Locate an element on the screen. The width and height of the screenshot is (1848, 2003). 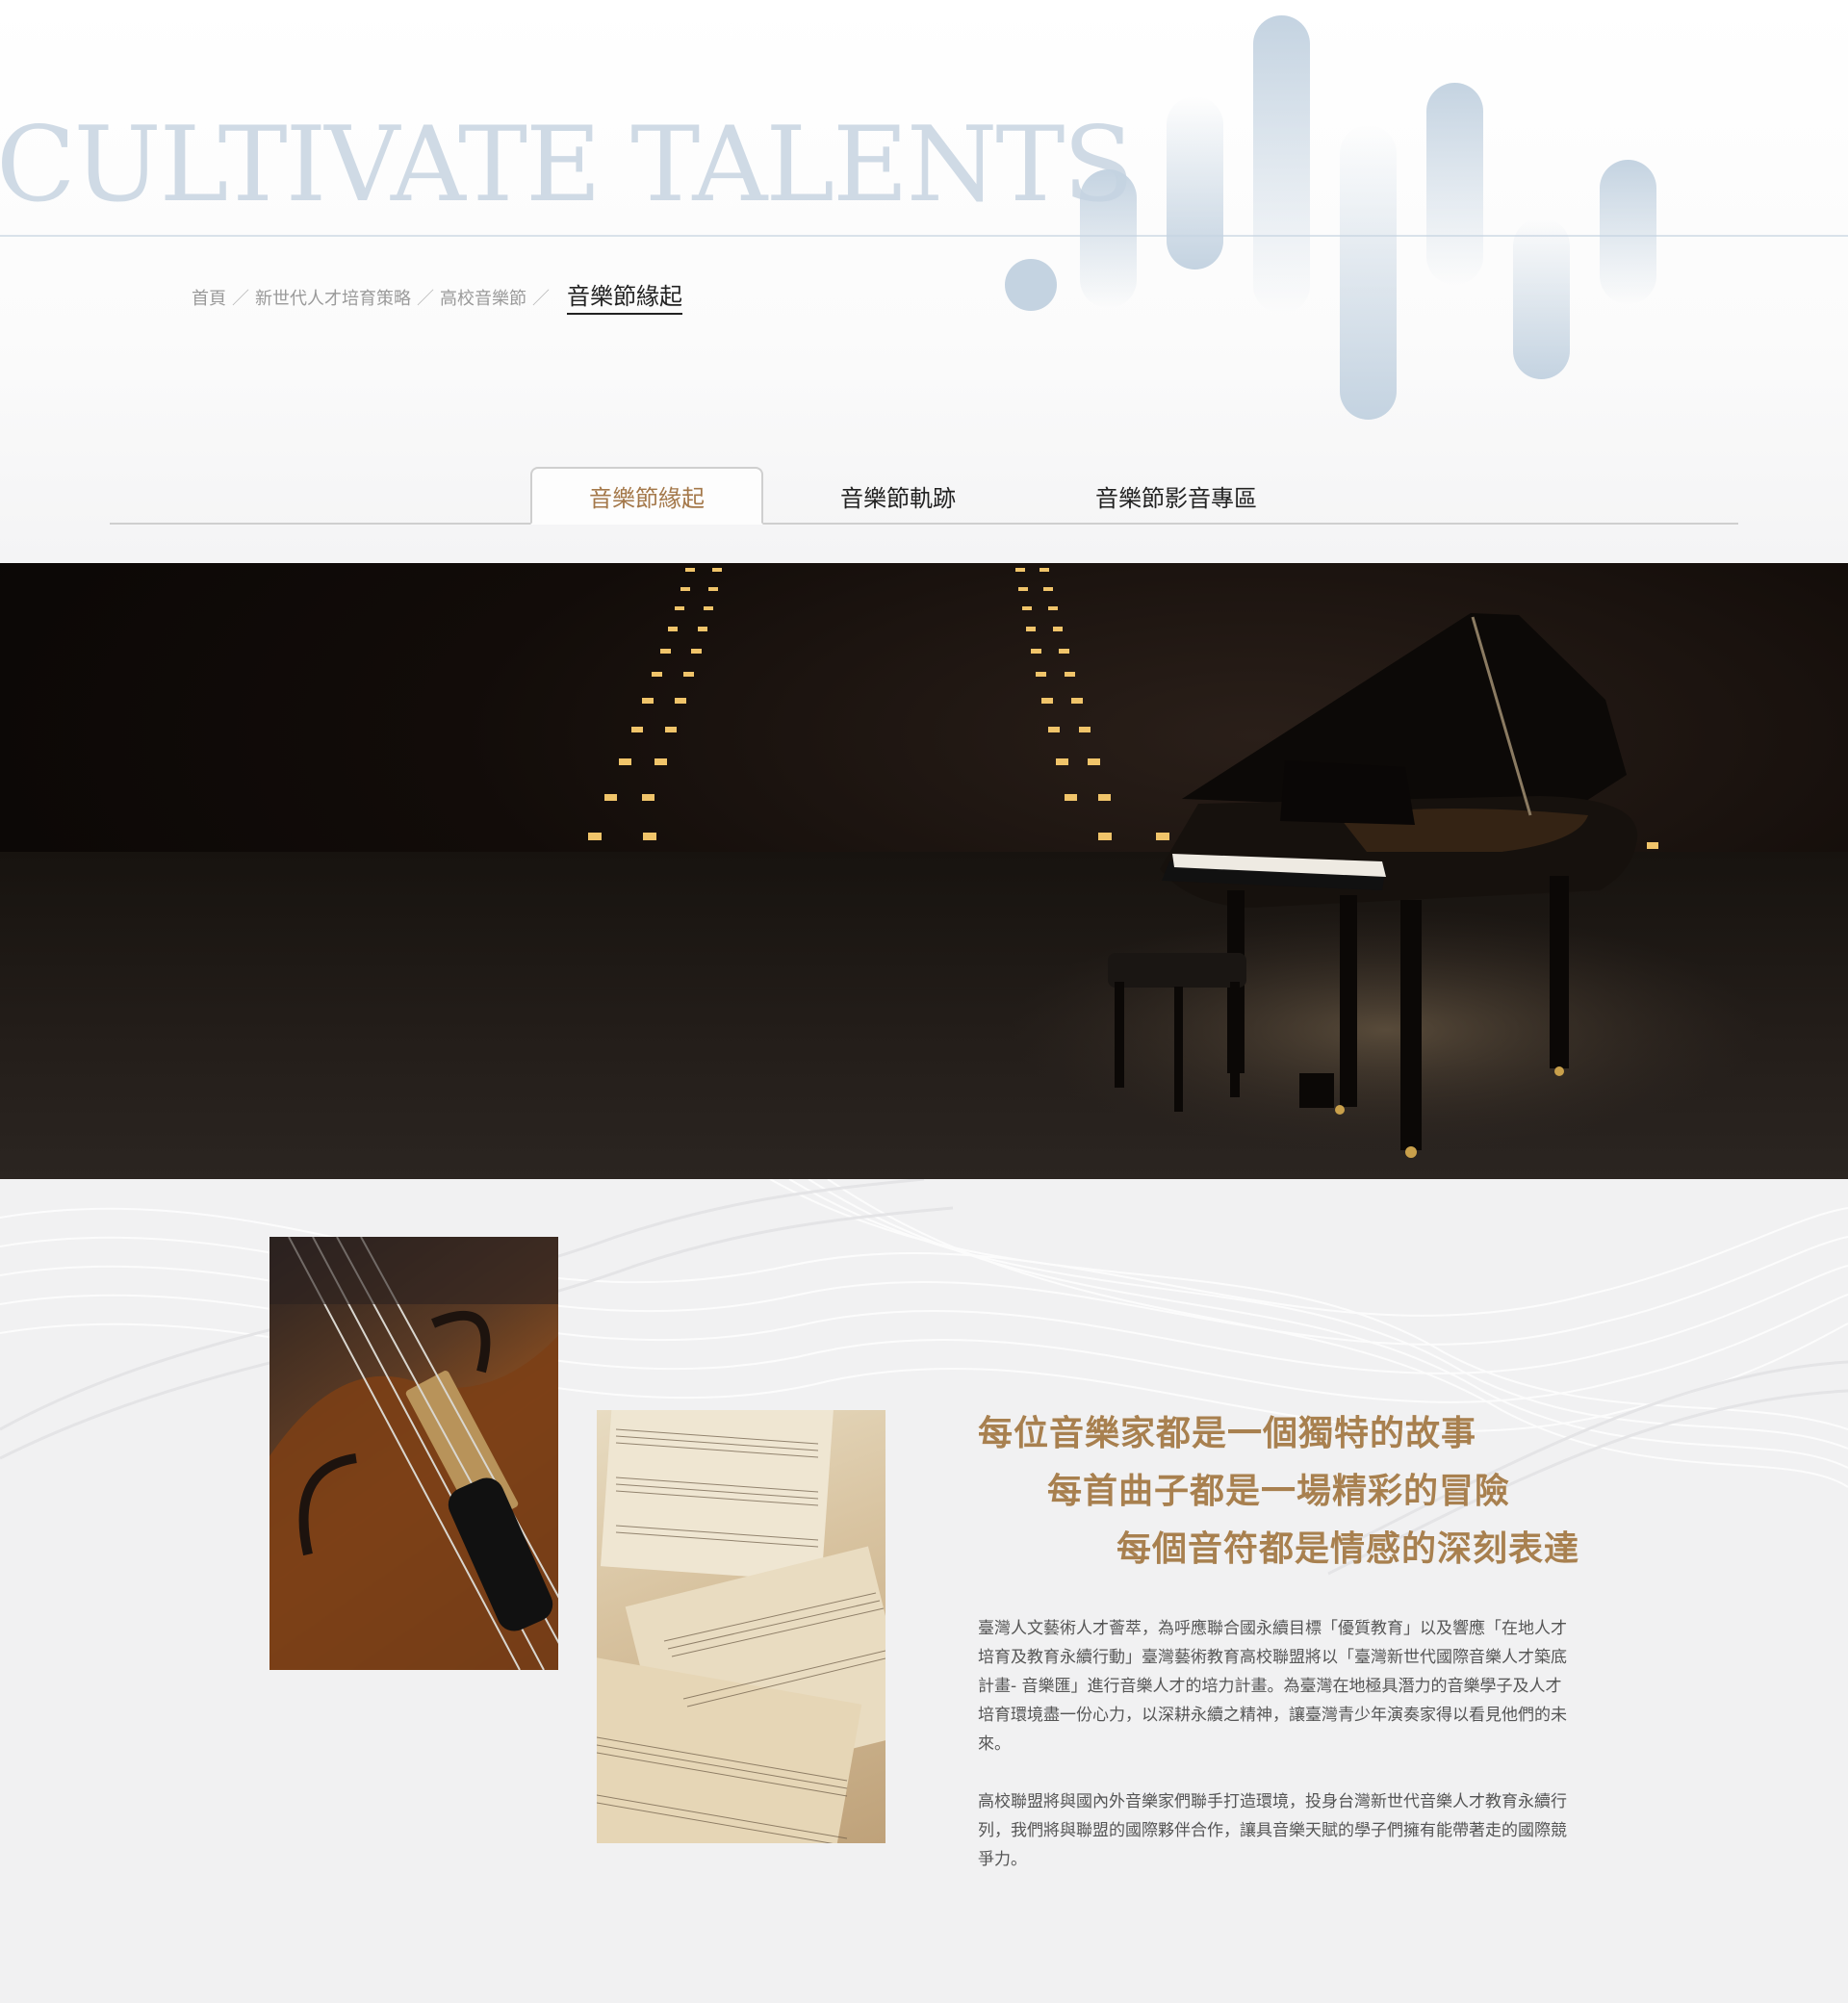
headline-line-3: 每個音符都是情感的深刻表達 is located at coordinates (1348, 1549).